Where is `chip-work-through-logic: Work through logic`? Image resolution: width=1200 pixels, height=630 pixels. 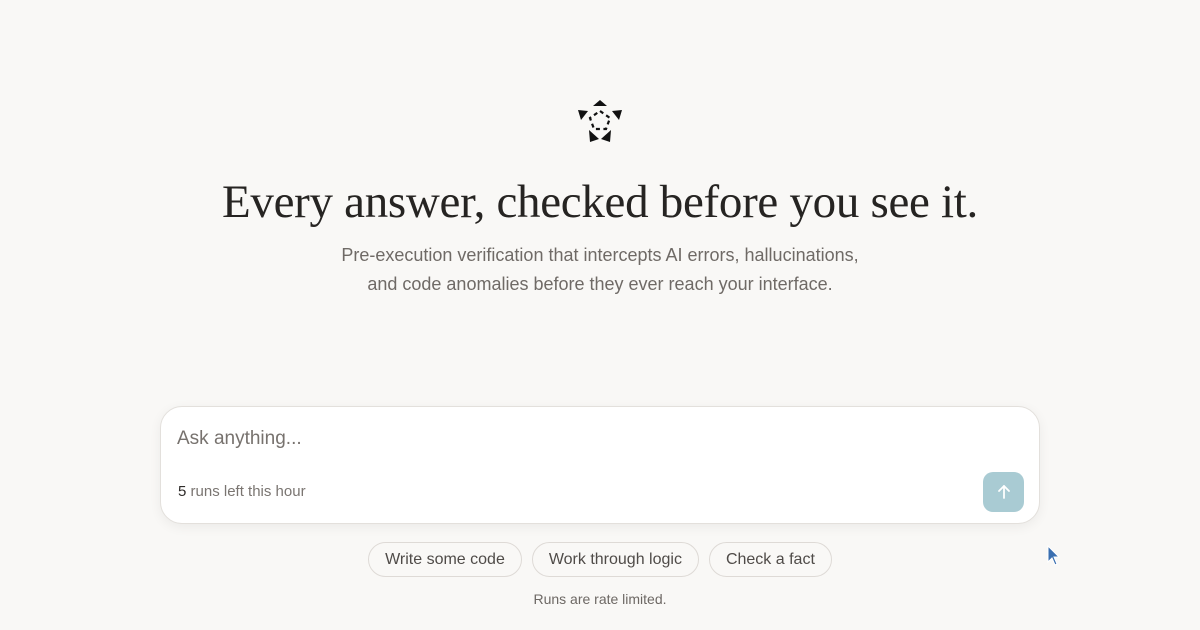 chip-work-through-logic: Work through logic is located at coordinates (615, 559).